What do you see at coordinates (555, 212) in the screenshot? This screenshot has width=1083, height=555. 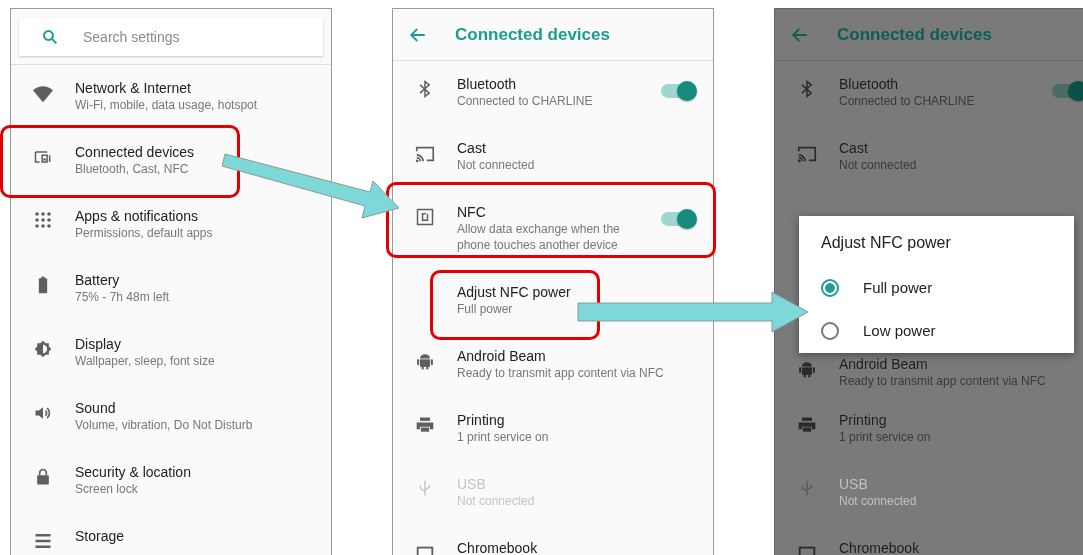 I see `item-title: NFC` at bounding box center [555, 212].